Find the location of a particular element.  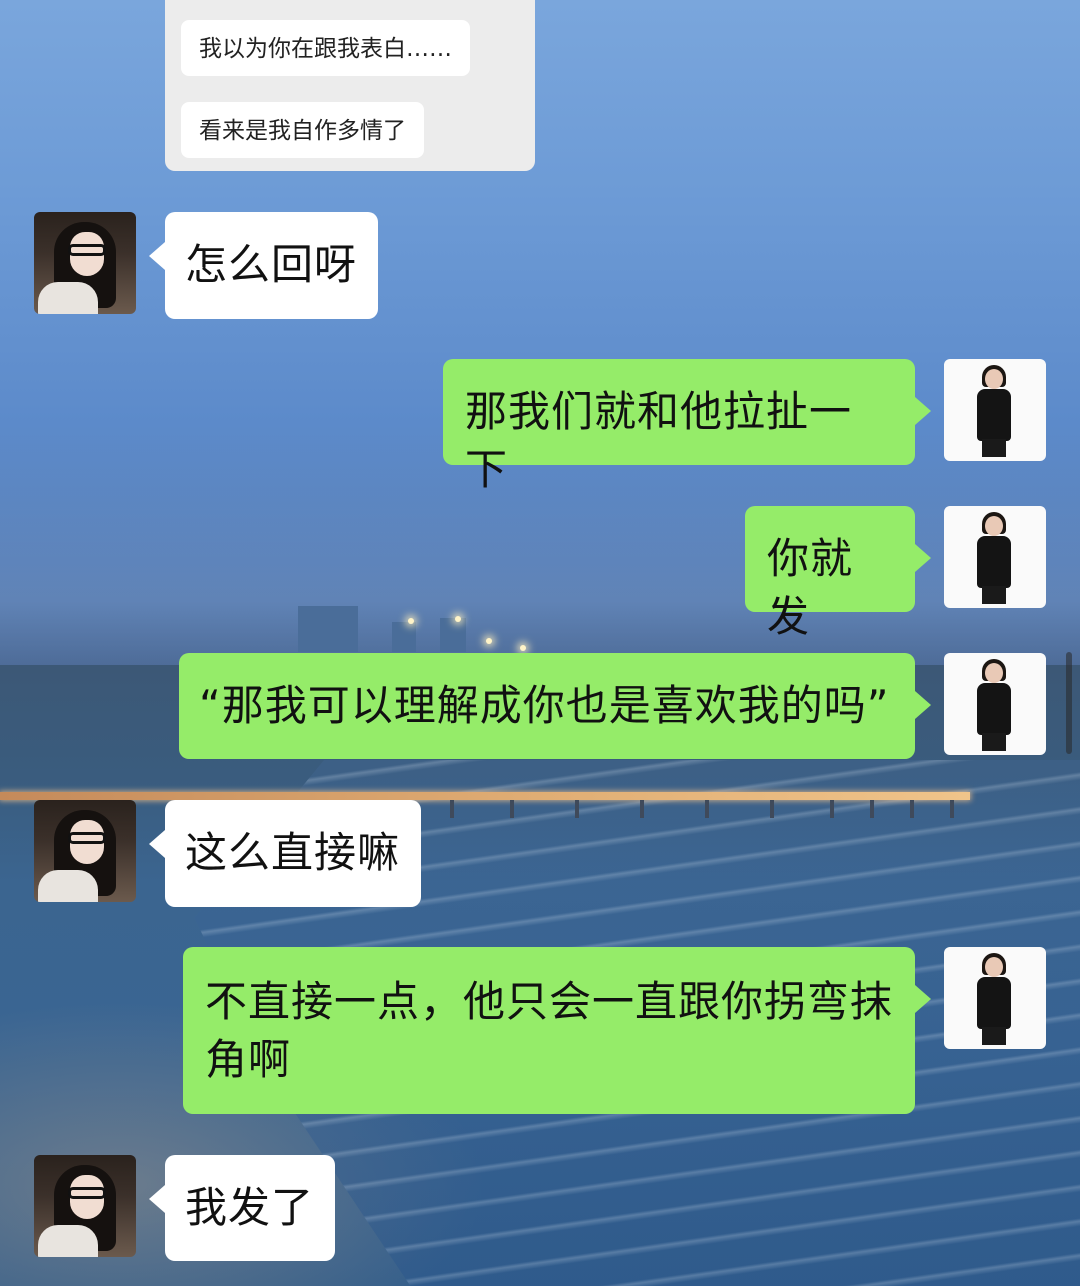

message-text: 不直接一点，他只会一直跟你拐弯抹角啊 is located at coordinates (549, 1030).